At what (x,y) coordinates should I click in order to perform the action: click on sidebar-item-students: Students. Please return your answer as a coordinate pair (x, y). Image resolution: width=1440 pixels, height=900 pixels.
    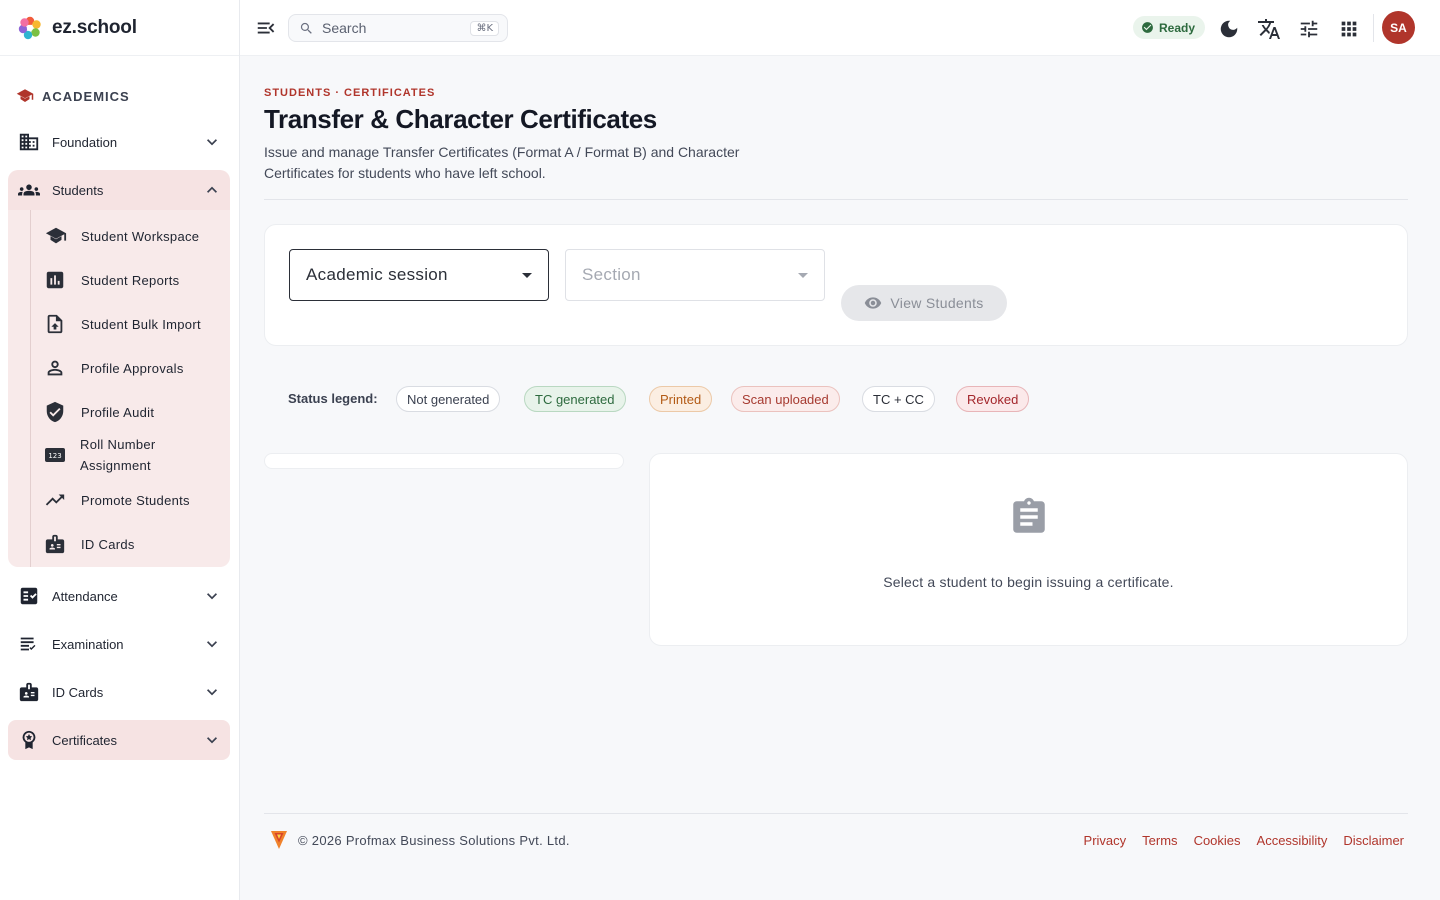
    Looking at the image, I should click on (119, 190).